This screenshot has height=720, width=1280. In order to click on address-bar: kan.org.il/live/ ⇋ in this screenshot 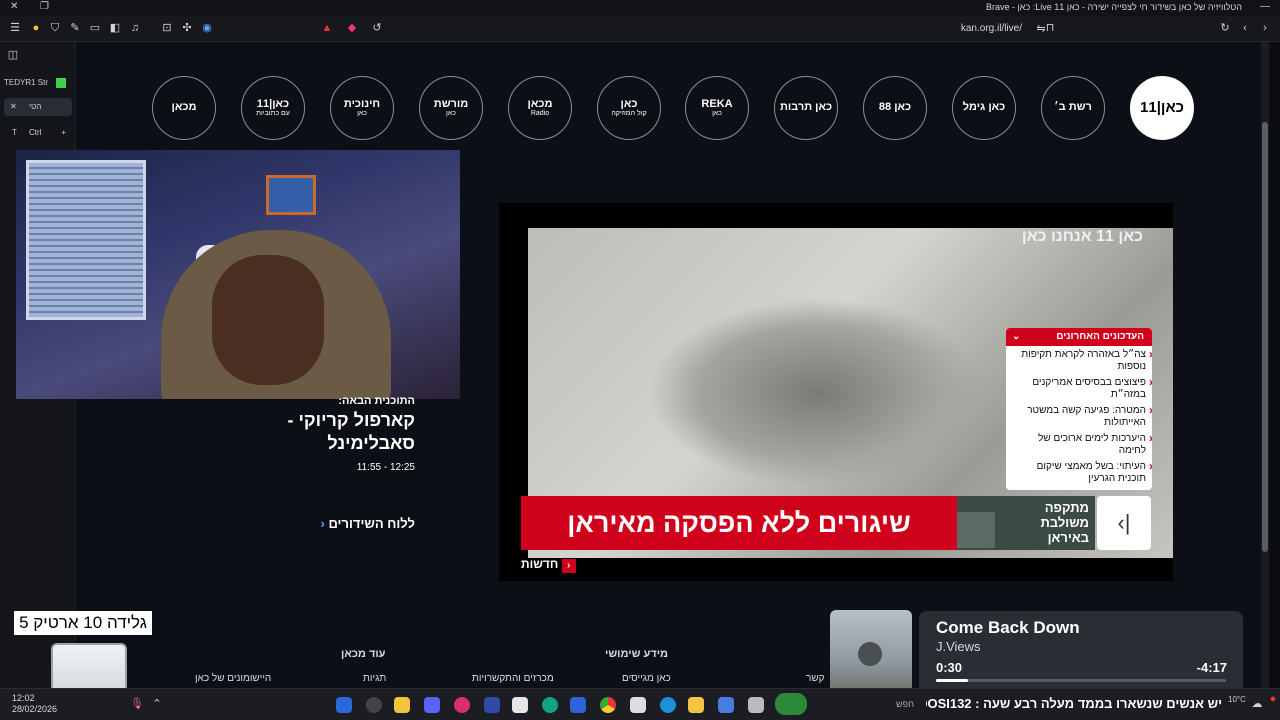, I will do `click(727, 29)`.